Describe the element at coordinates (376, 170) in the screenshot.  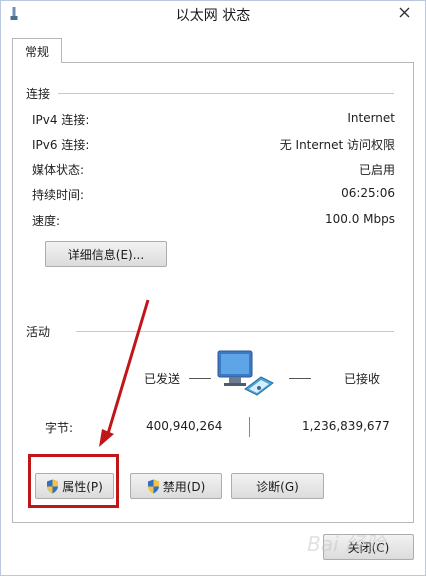
I see `media-state-value: 已启用` at that location.